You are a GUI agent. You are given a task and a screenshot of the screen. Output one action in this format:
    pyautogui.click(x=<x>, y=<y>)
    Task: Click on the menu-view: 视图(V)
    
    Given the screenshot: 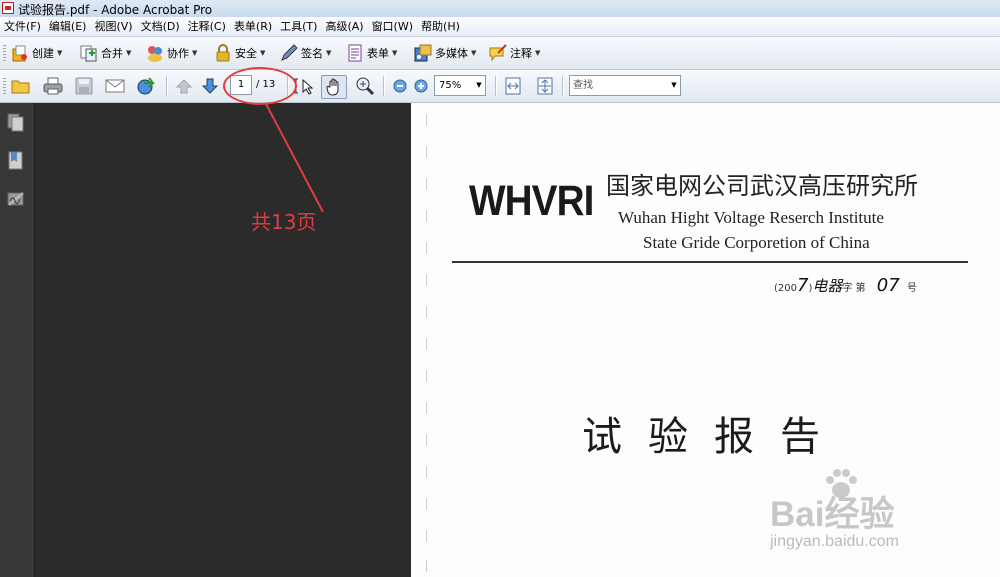 What is the action you would take?
    pyautogui.click(x=113, y=26)
    